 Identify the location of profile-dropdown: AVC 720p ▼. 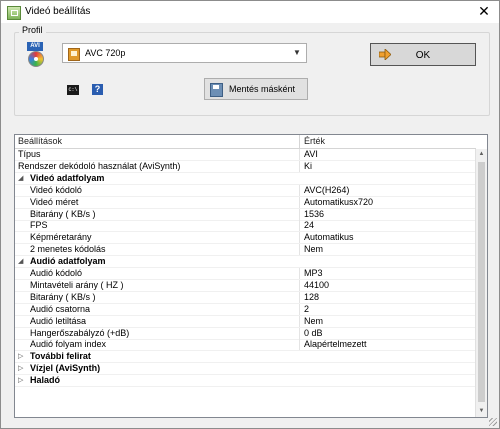
(184, 53).